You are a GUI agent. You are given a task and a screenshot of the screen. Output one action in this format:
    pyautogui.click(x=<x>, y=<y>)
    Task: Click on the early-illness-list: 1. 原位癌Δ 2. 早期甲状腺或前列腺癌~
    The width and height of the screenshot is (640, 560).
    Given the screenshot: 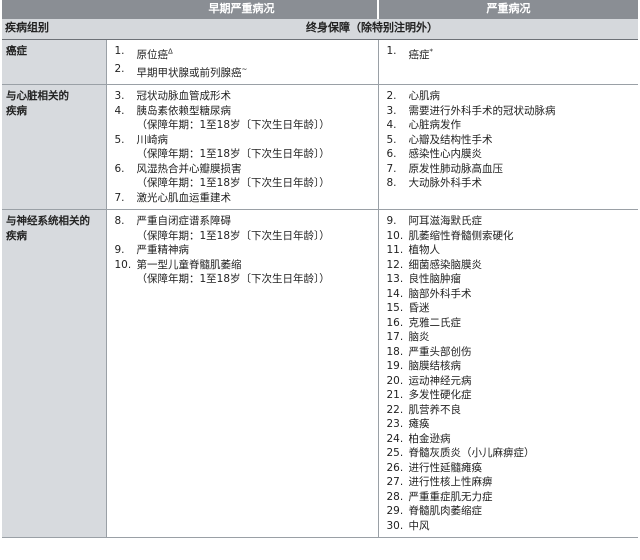 What is the action you would take?
    pyautogui.click(x=242, y=62)
    